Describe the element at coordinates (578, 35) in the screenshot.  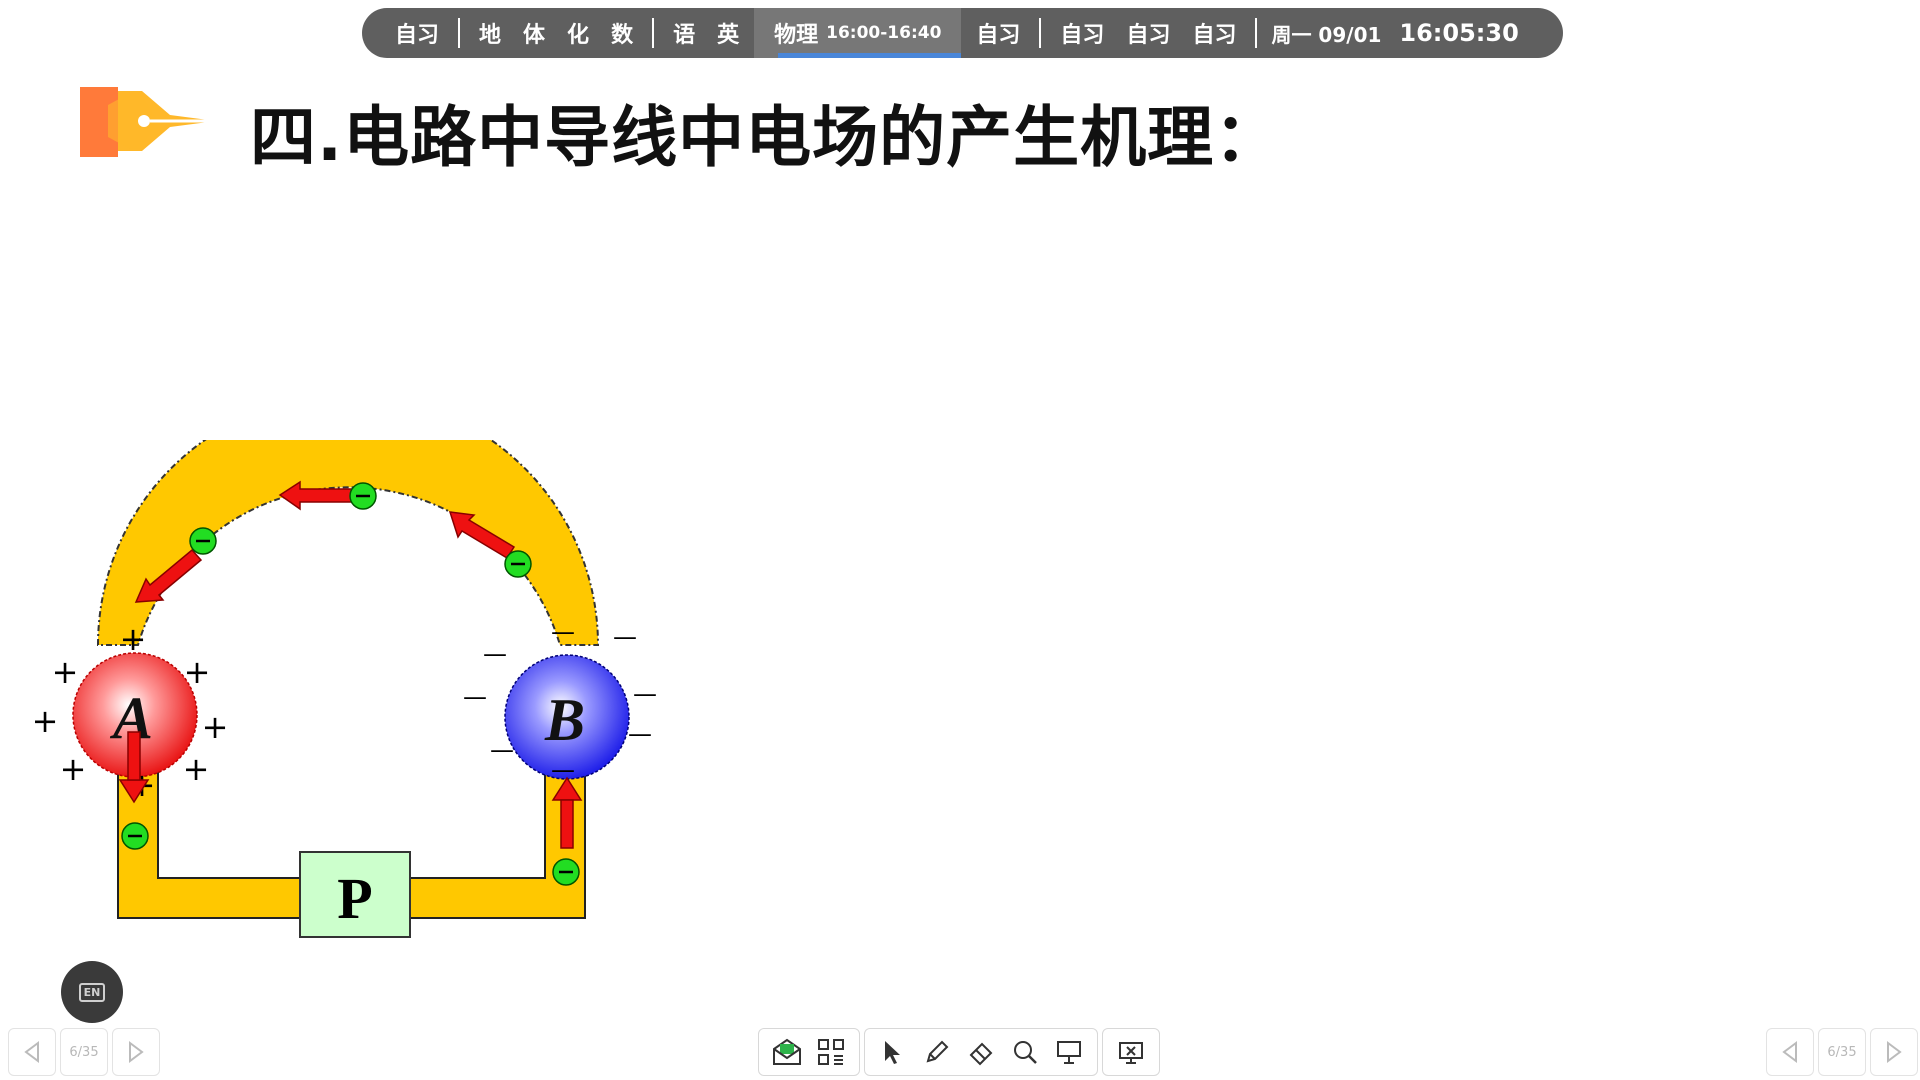
I see `schedule-item: 化` at that location.